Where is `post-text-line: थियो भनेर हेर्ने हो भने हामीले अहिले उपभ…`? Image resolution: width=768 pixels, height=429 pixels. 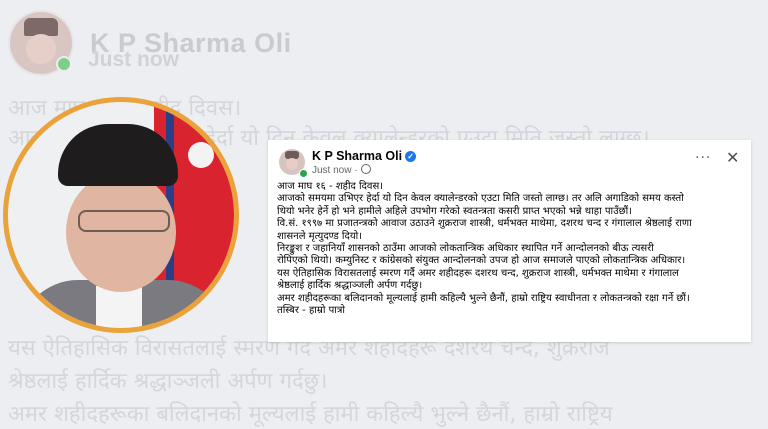
post-text-line: थियो भनेर हेर्ने हो भने हामीले अहिले उपभ… is located at coordinates (455, 211).